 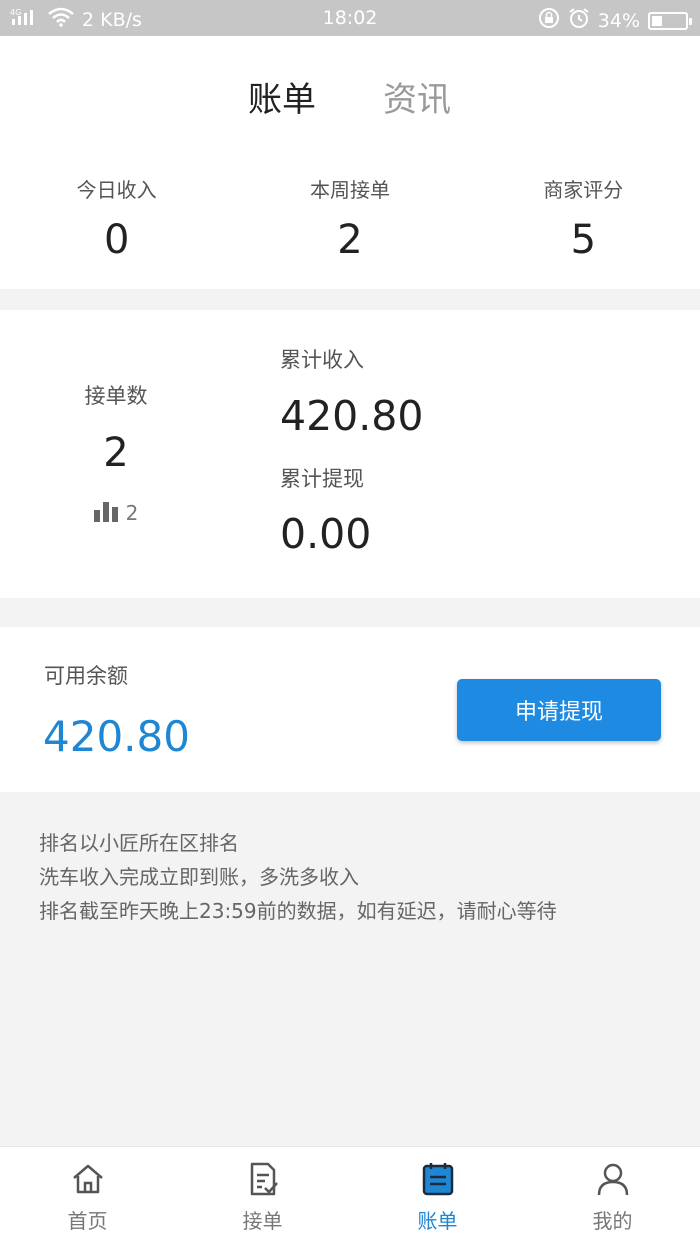 What do you see at coordinates (579, 20) in the screenshot?
I see `alarm-icon` at bounding box center [579, 20].